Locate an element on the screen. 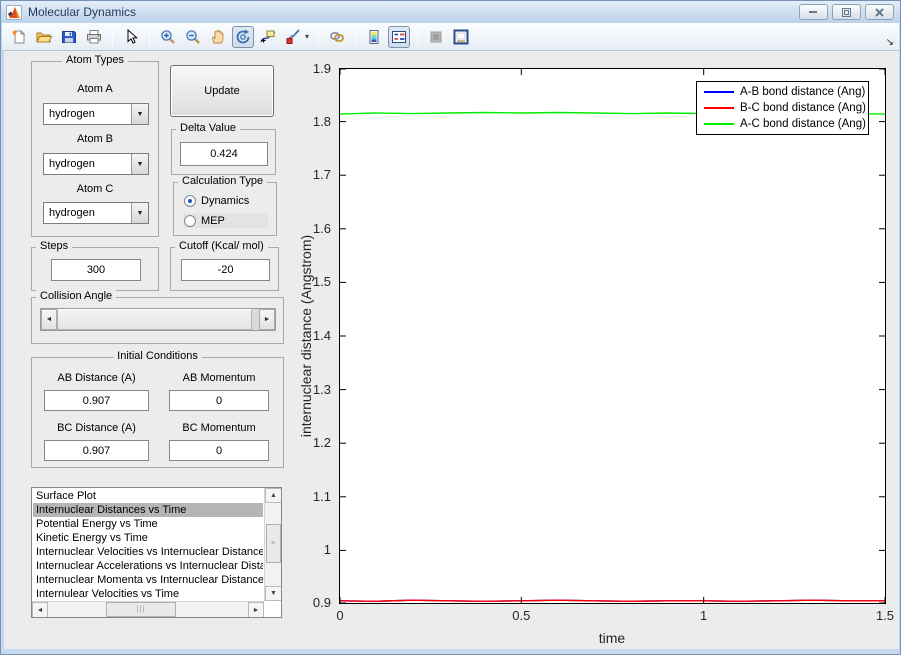 This screenshot has height=655, width=901. y-tick-label: 0.9 is located at coordinates (321, 602).